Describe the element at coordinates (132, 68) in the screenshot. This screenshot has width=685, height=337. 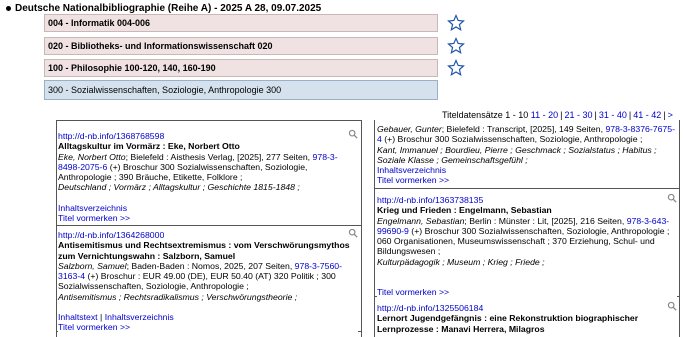
I see `subject-label: 100 - Philosophie 100-120, 140, 160-190` at that location.